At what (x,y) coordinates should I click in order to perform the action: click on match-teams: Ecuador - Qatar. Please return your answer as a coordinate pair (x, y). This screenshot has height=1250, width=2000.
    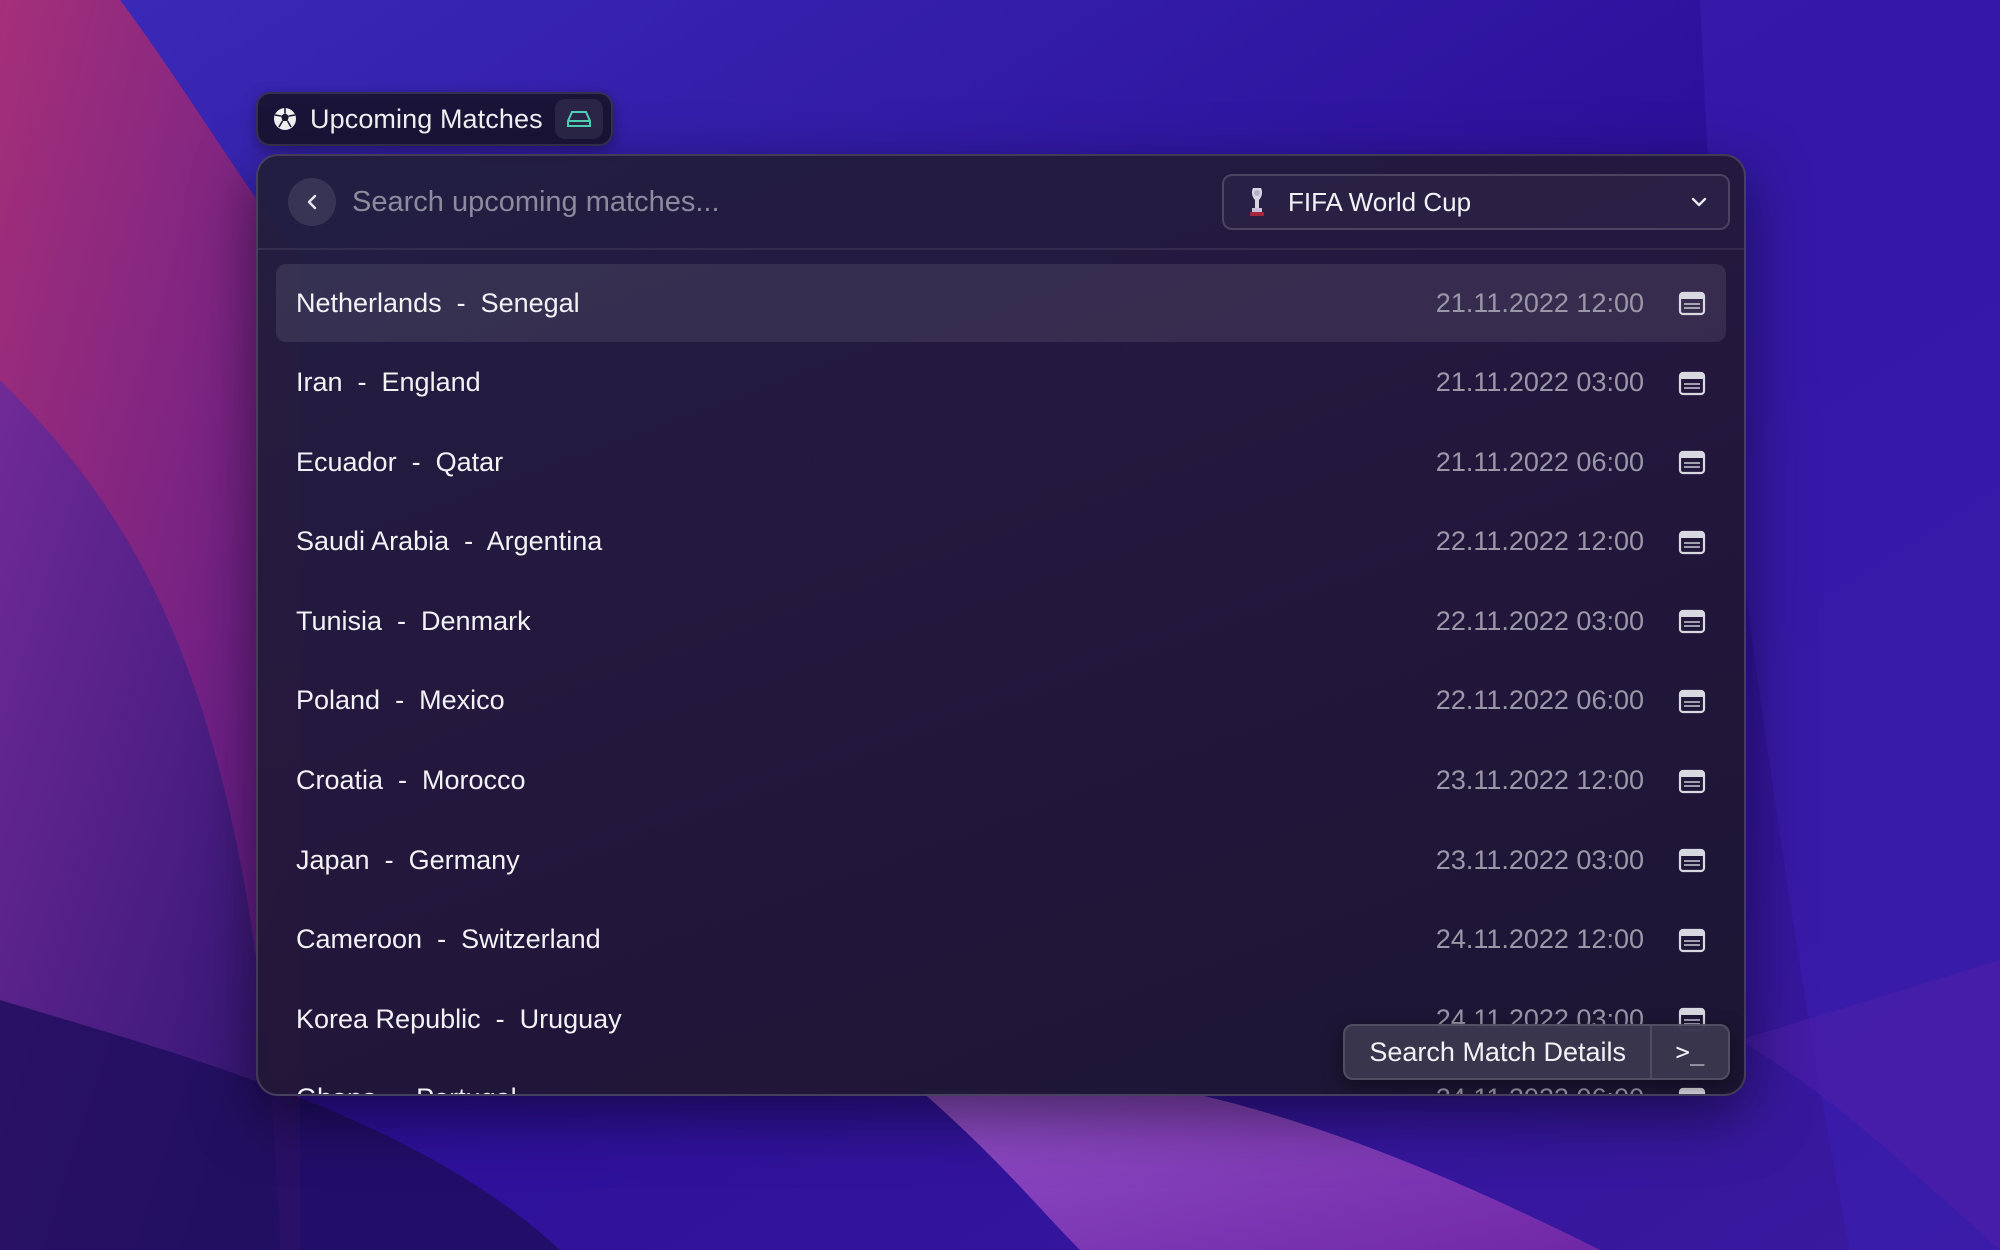
    Looking at the image, I should click on (866, 462).